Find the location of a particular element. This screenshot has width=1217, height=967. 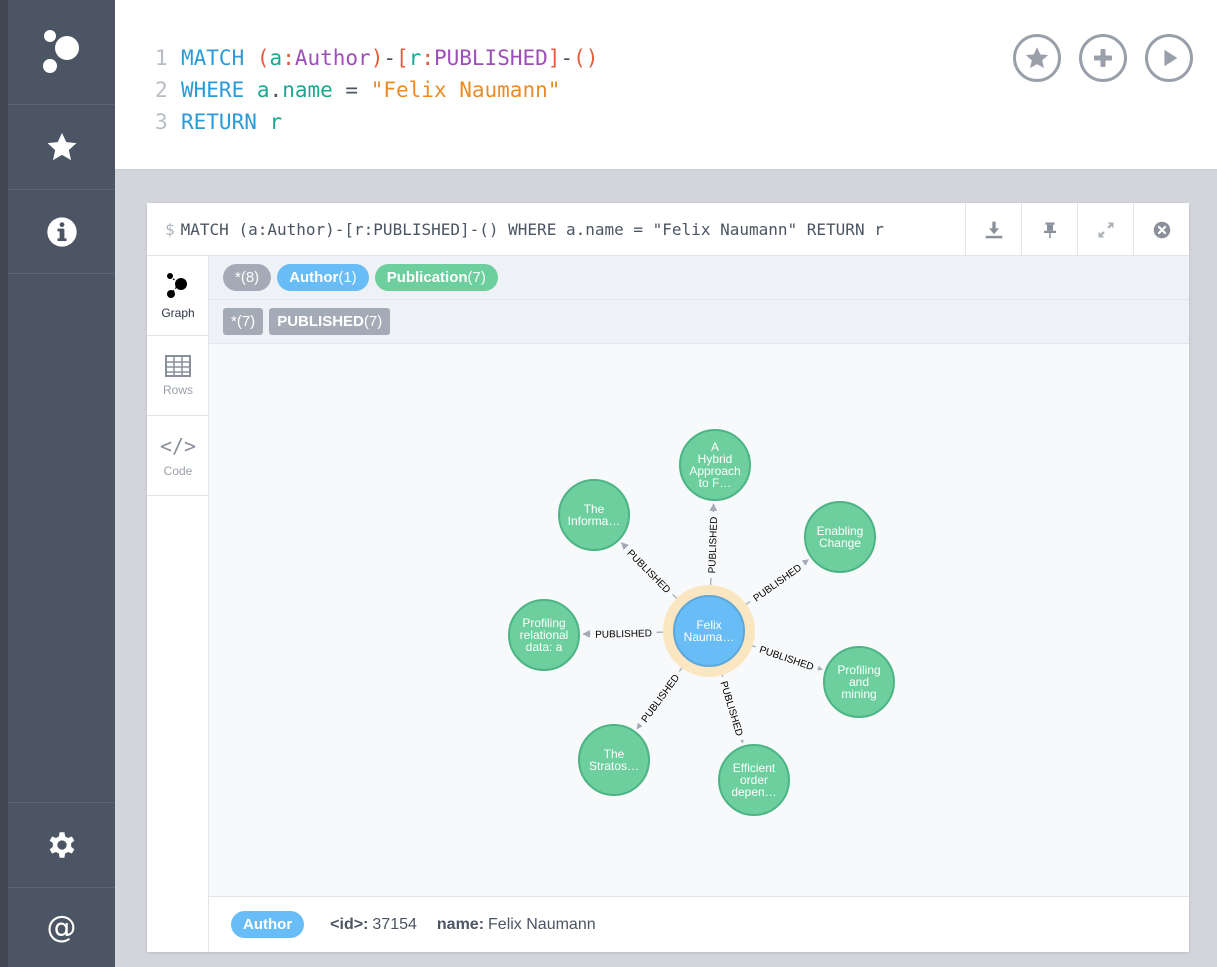

sidebar-item-info is located at coordinates (61, 232).